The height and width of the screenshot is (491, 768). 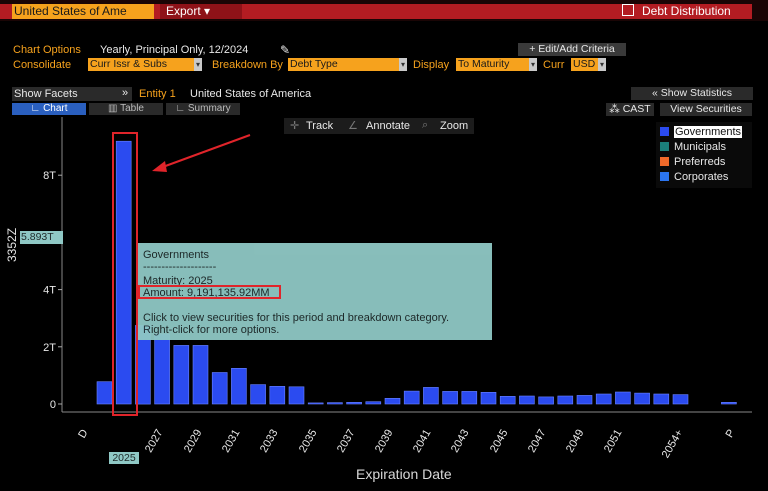 What do you see at coordinates (83, 433) in the screenshot?
I see `x-tick-label: D` at bounding box center [83, 433].